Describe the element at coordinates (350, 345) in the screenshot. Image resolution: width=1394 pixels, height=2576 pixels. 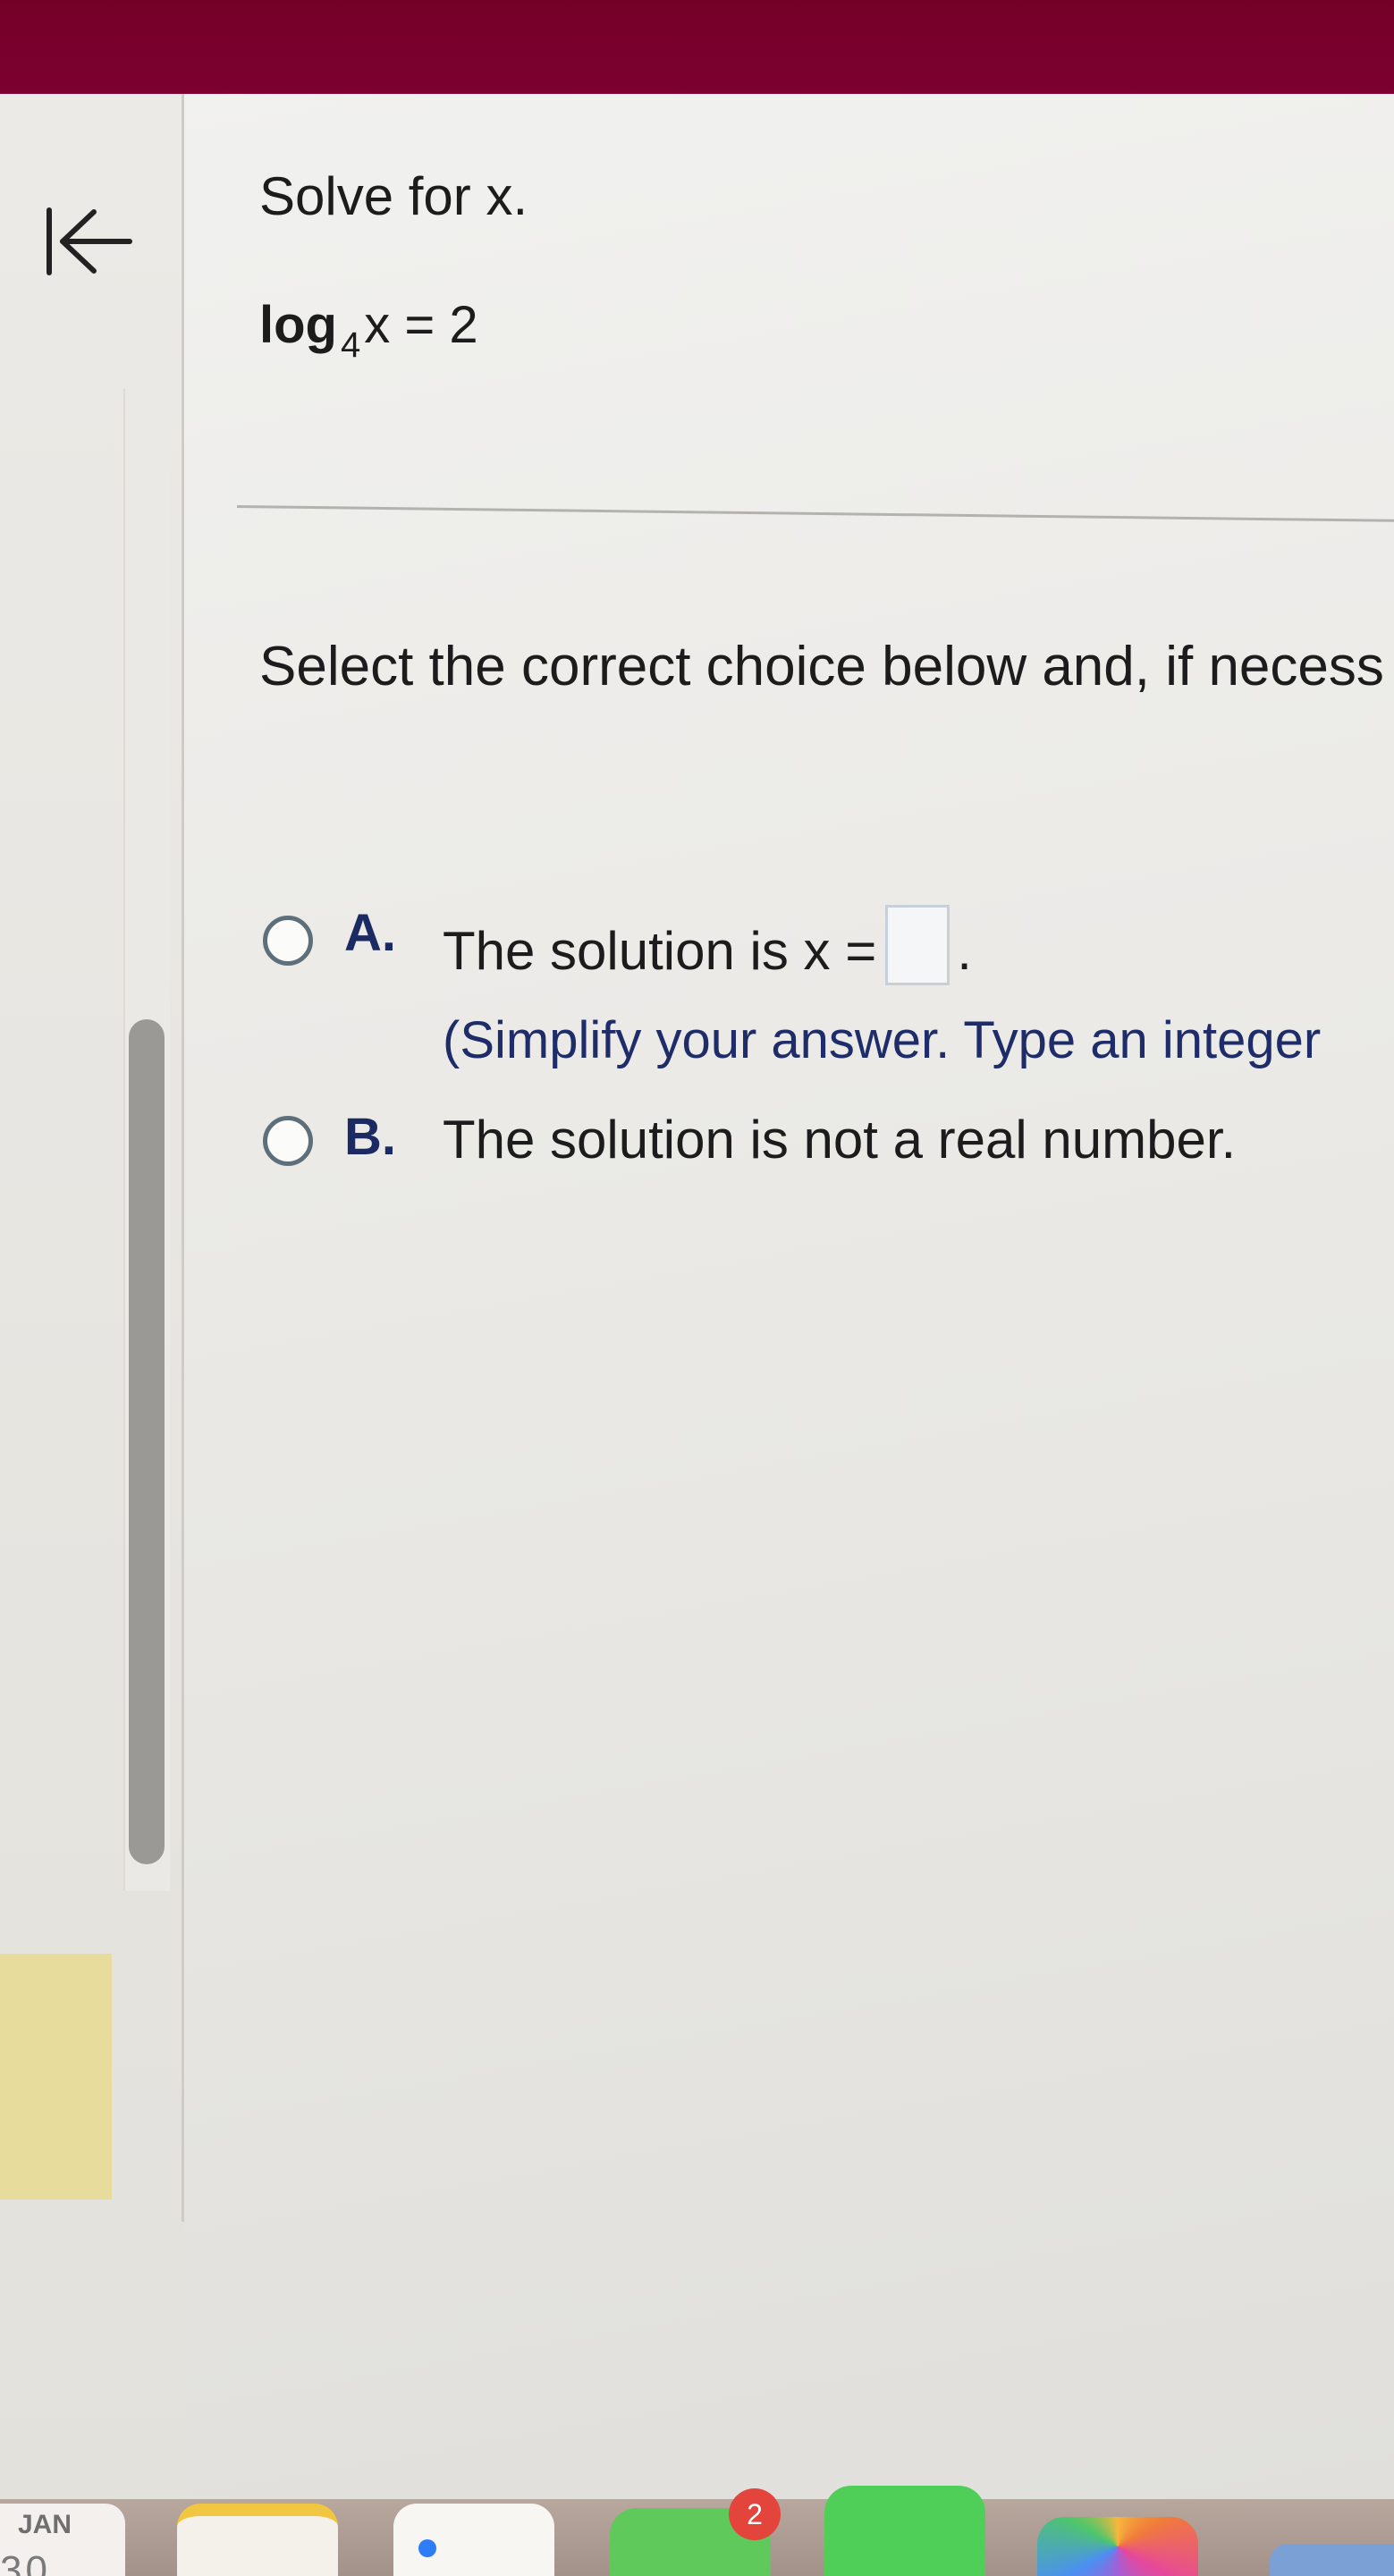
I see `equation-base: 4` at that location.